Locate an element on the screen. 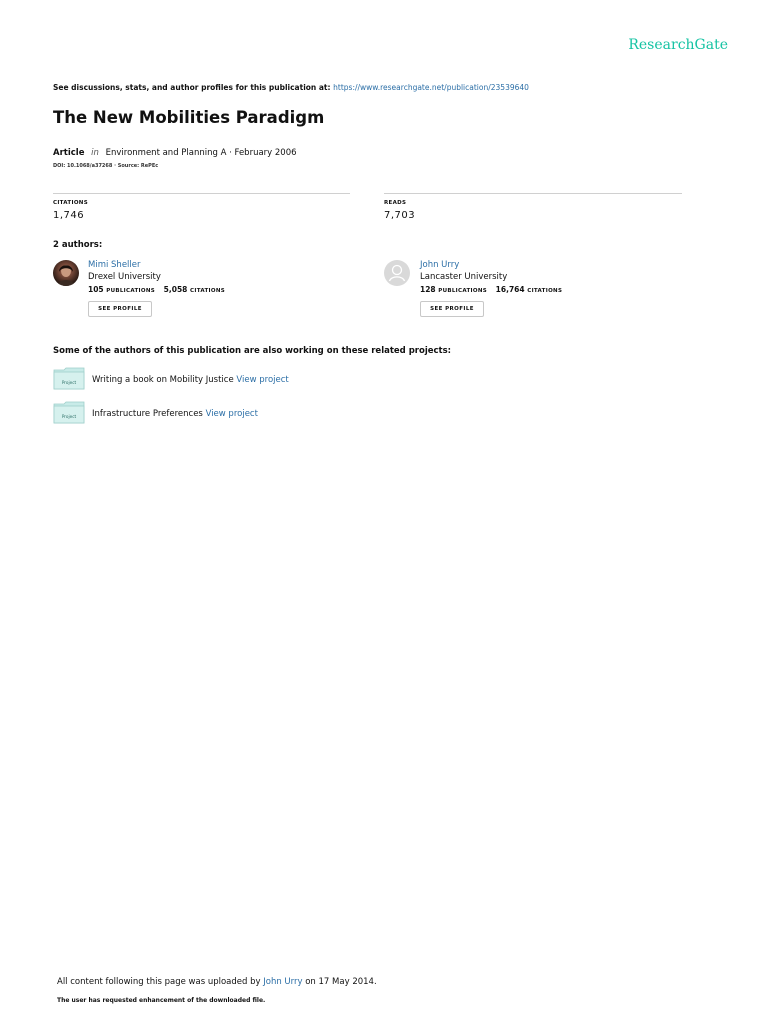 Image resolution: width=768 pixels, height=1024 pixels. reads-label: READS is located at coordinates (395, 203).